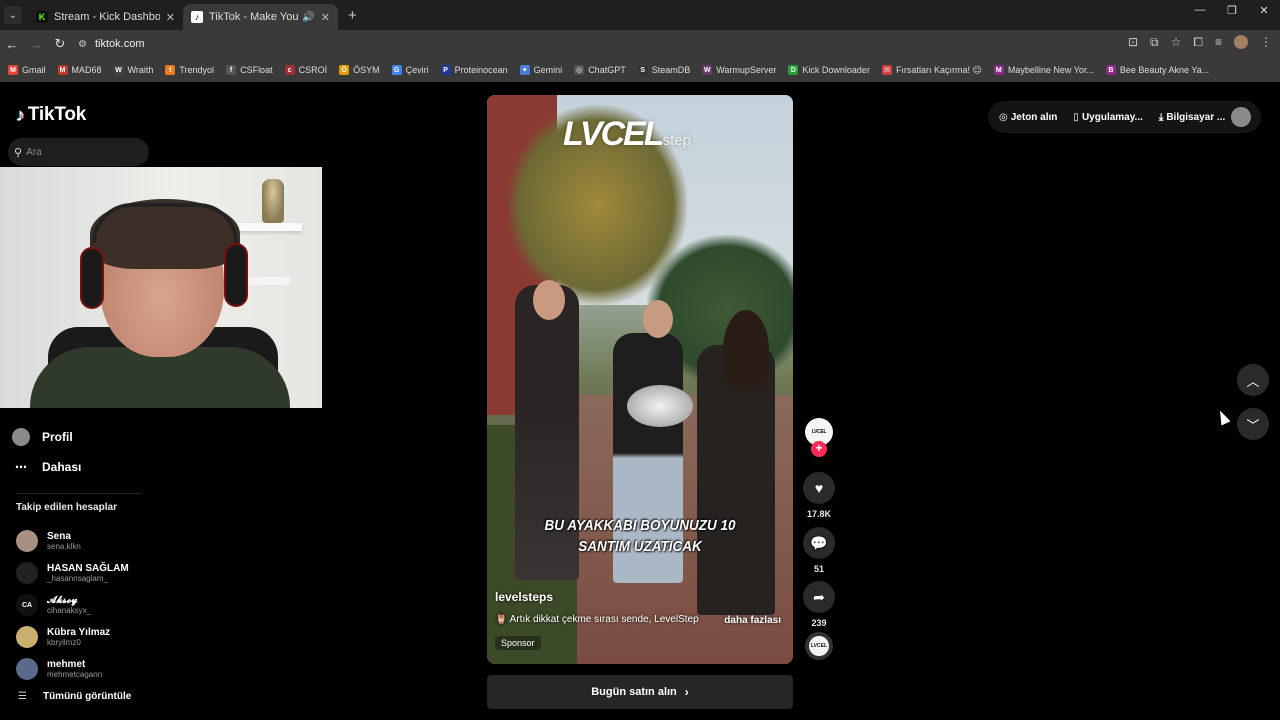 Image resolution: width=1280 pixels, height=720 pixels. I want to click on bookmark-item: W Wraith, so click(133, 70).